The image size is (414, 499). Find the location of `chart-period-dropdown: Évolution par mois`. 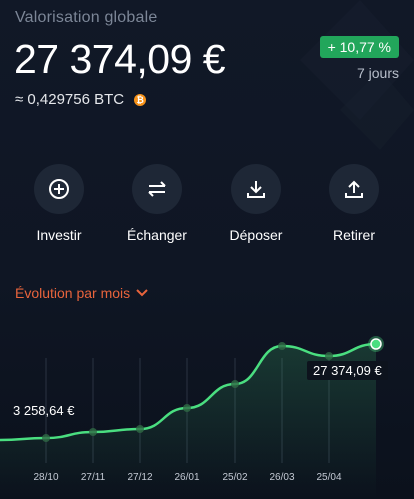

chart-period-dropdown: Évolution par mois is located at coordinates (81, 293).